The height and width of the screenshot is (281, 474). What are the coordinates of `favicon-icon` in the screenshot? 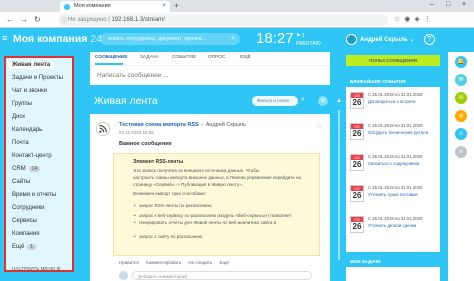 It's located at (67, 7).